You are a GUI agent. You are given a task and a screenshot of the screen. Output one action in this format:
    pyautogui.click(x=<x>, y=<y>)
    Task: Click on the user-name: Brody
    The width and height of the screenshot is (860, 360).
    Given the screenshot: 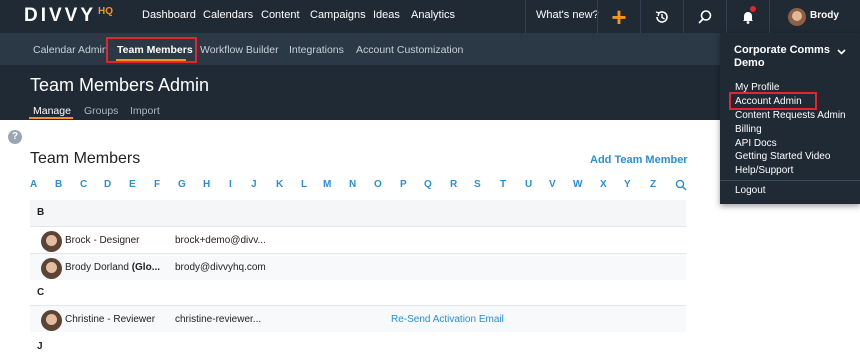 What is the action you would take?
    pyautogui.click(x=824, y=15)
    